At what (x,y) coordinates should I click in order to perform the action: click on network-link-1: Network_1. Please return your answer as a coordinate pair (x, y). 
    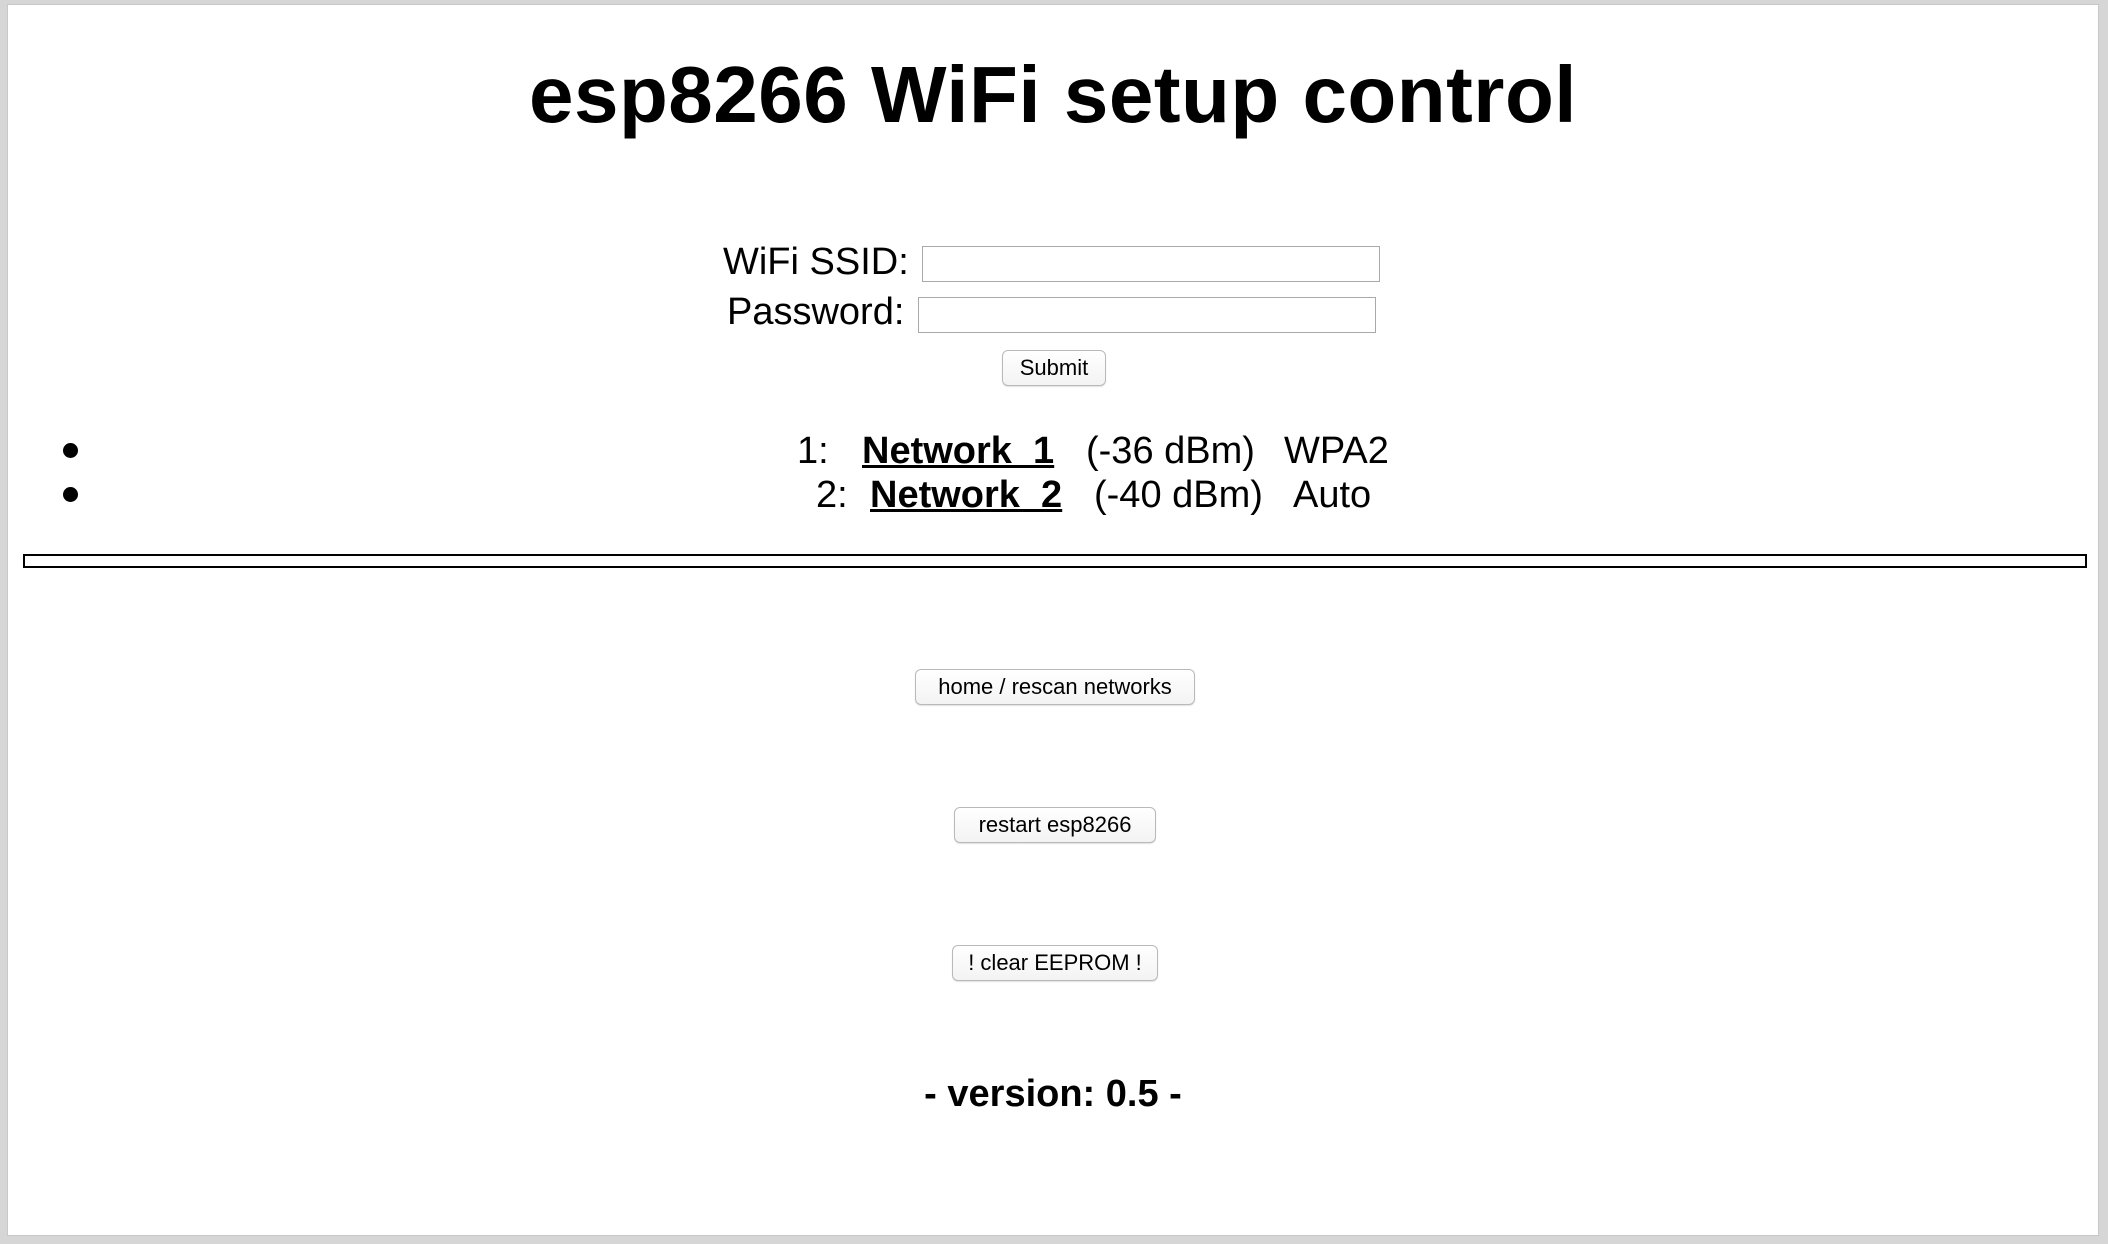
    Looking at the image, I should click on (958, 451).